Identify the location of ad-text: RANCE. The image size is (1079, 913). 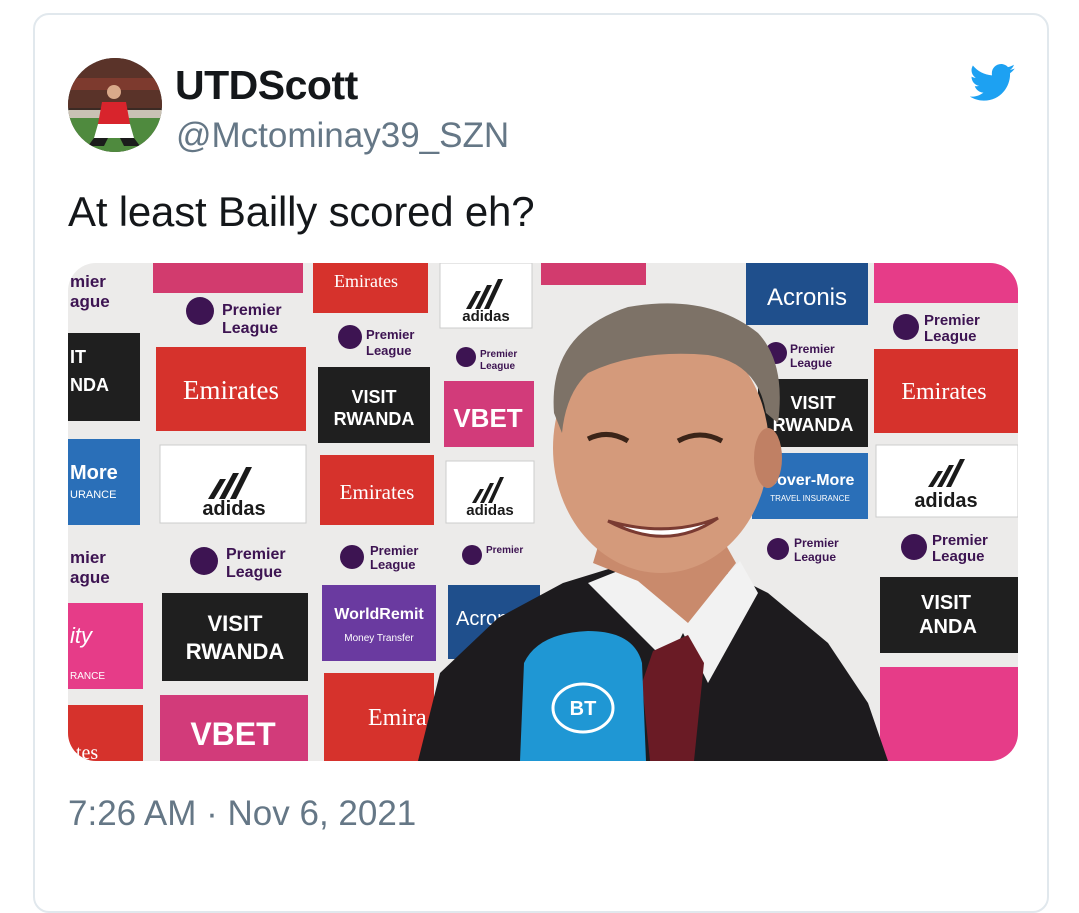
(87, 676).